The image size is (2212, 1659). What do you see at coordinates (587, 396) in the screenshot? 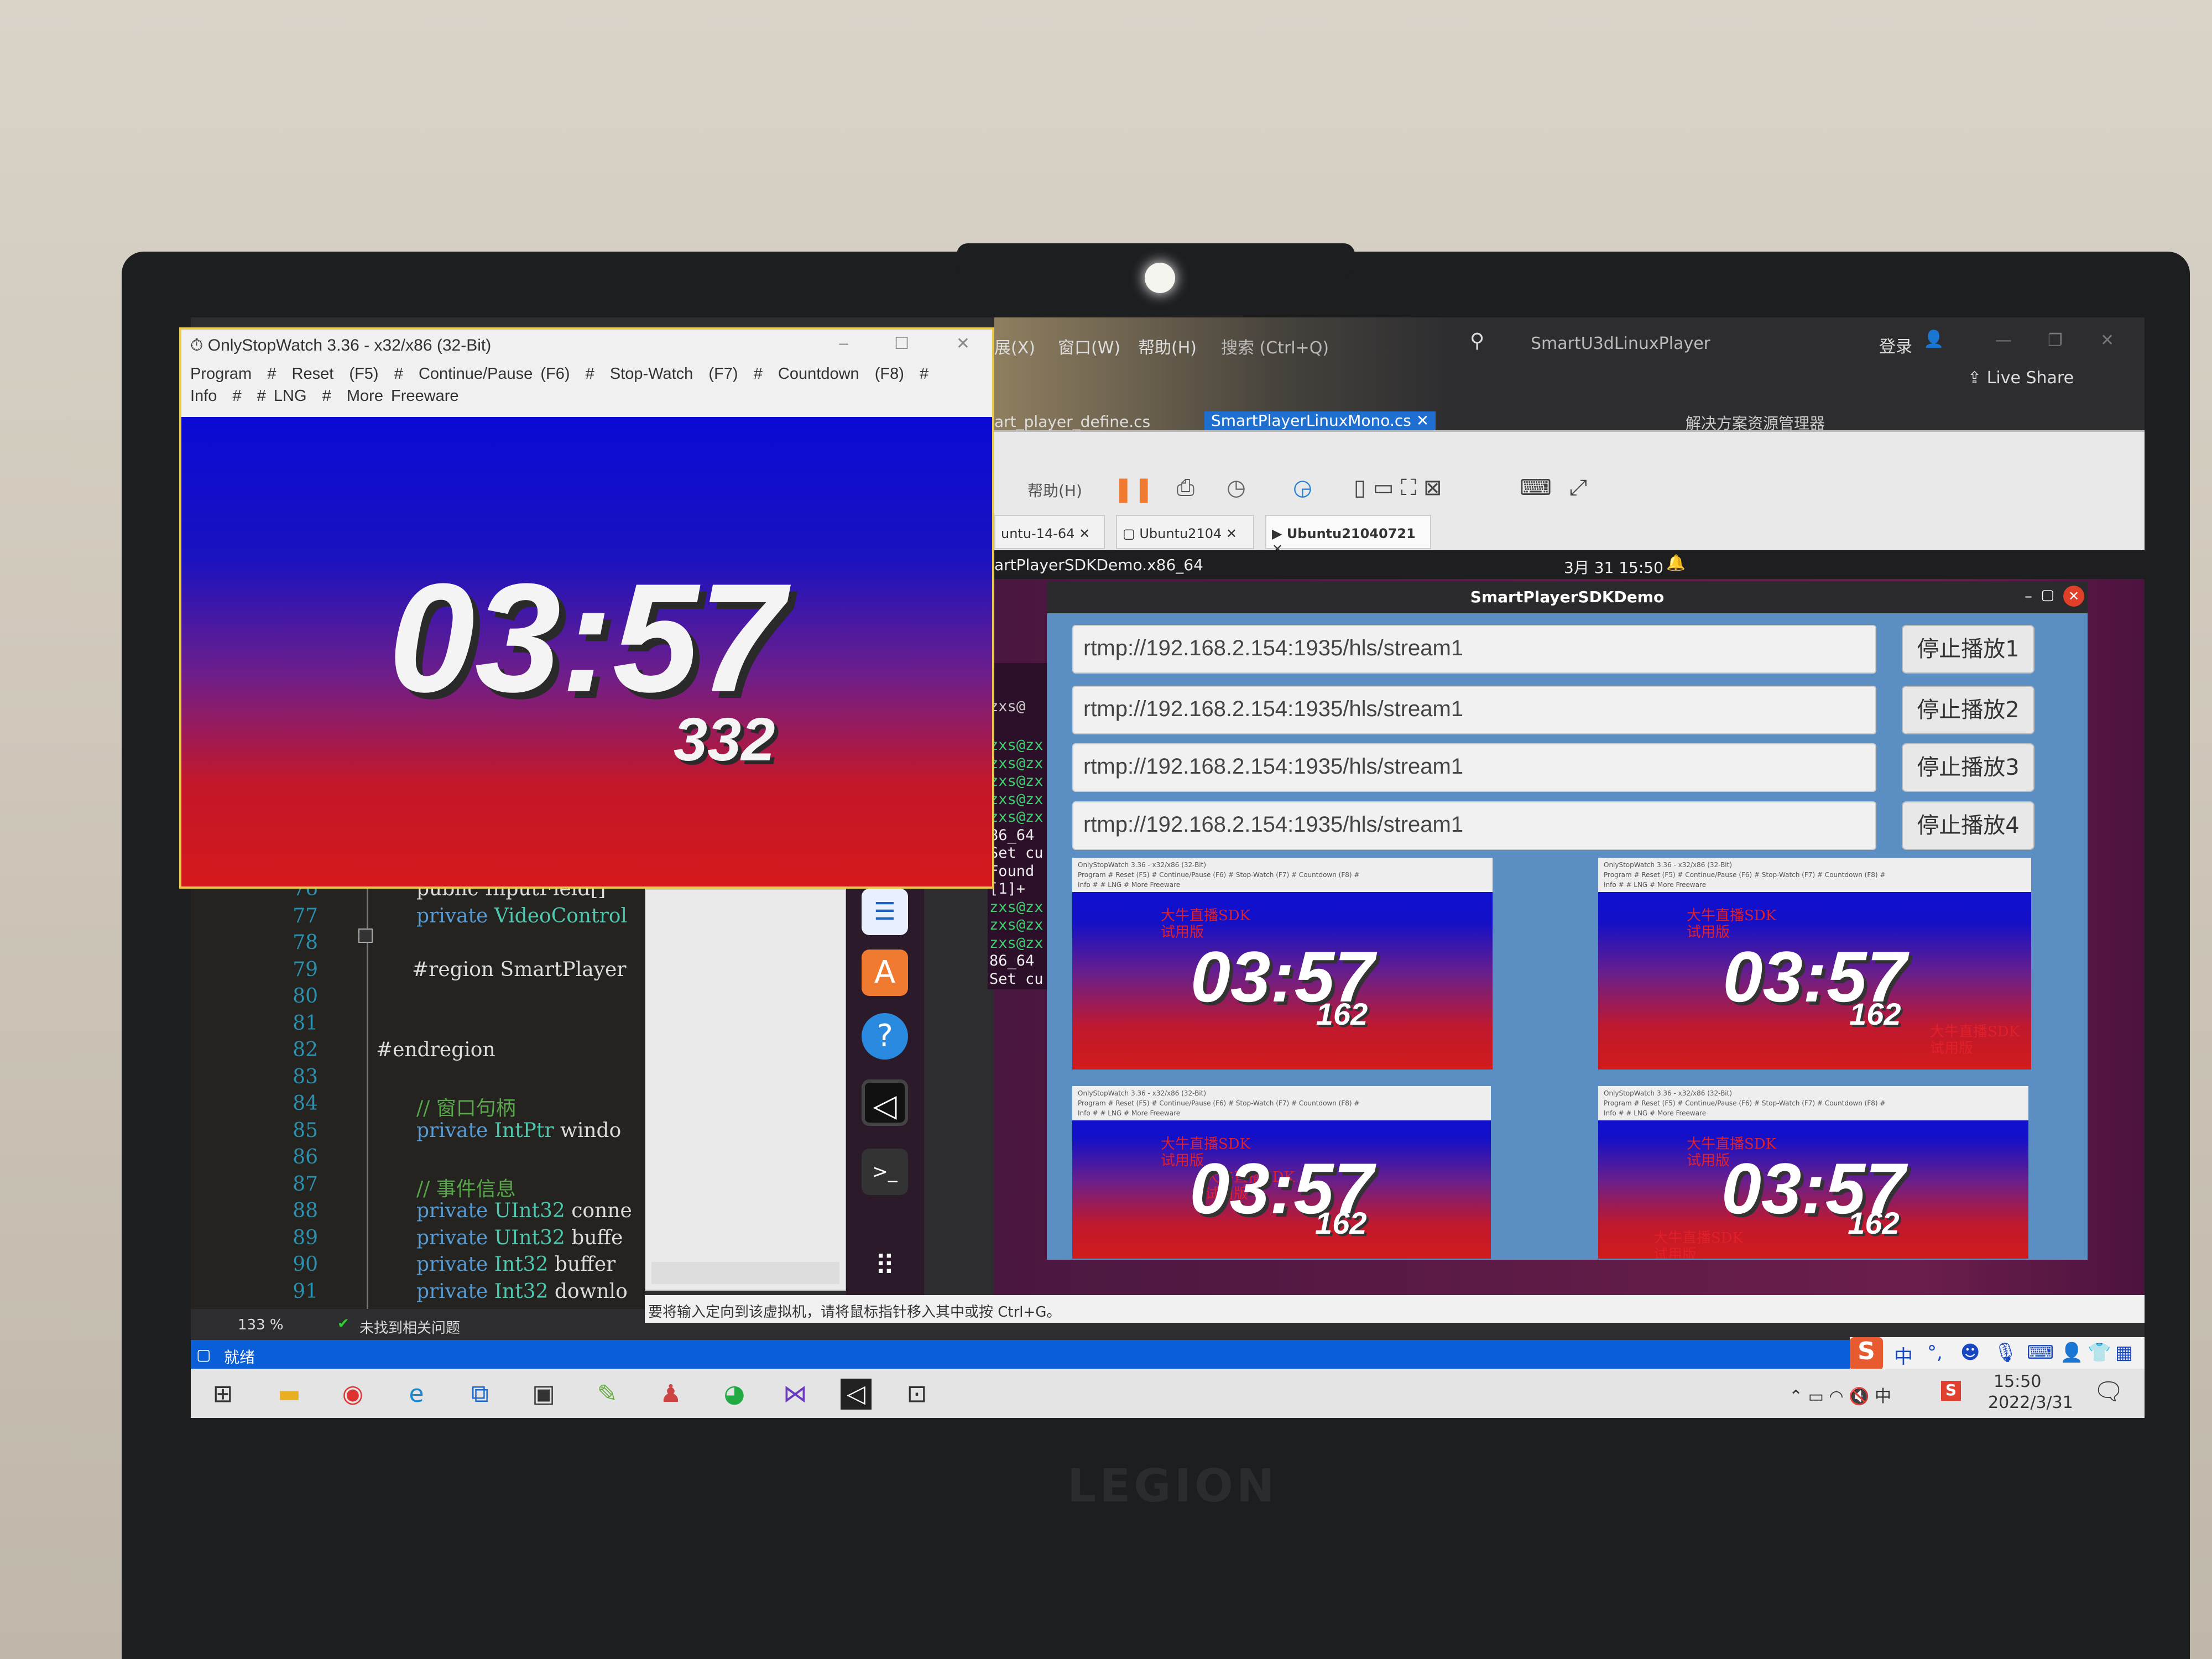
I see `menu-line-2: Info # # LNG # More Freeware` at bounding box center [587, 396].